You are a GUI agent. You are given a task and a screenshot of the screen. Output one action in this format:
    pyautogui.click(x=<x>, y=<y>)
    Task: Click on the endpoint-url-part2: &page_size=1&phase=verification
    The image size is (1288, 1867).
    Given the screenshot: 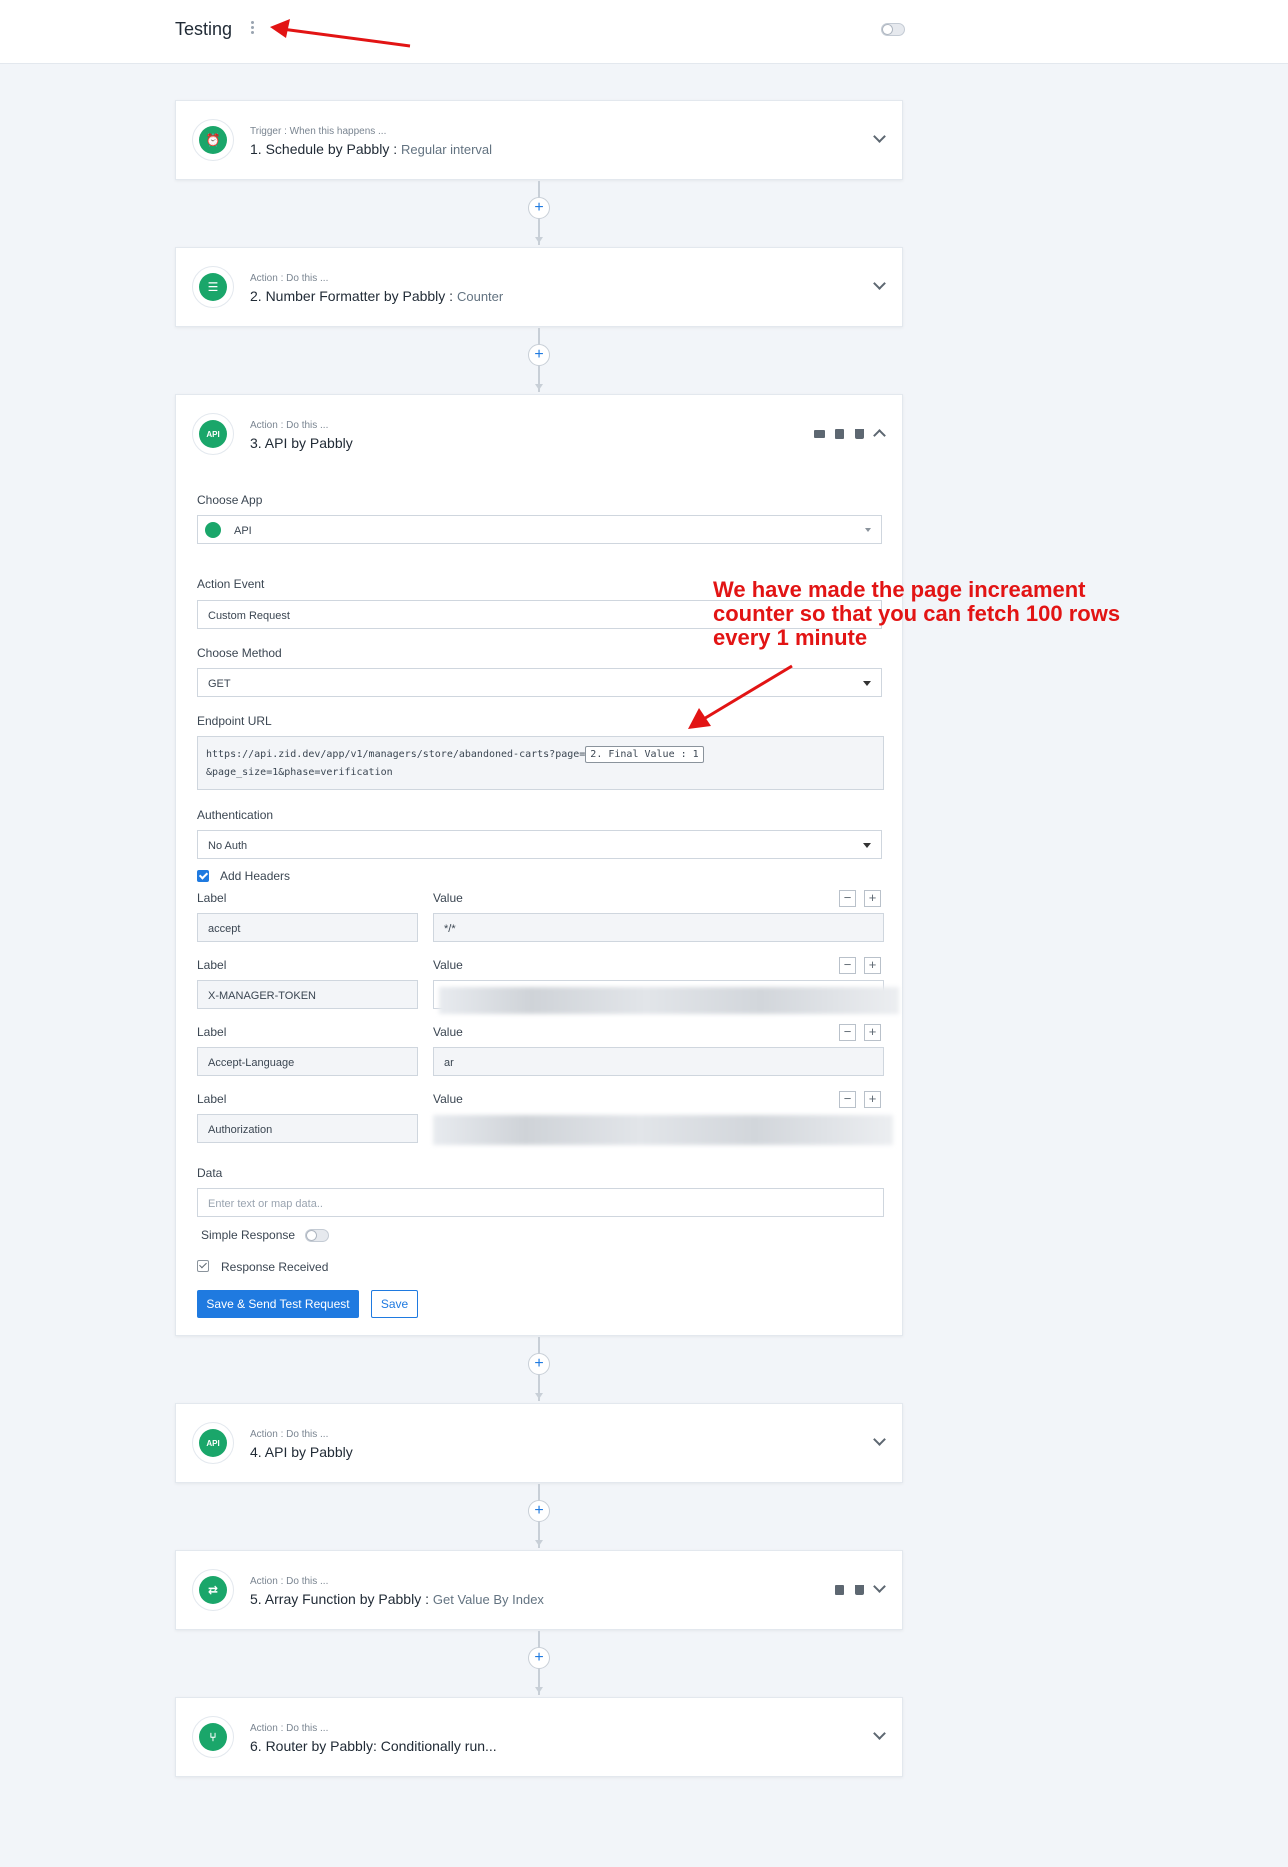 What is the action you would take?
    pyautogui.click(x=299, y=772)
    